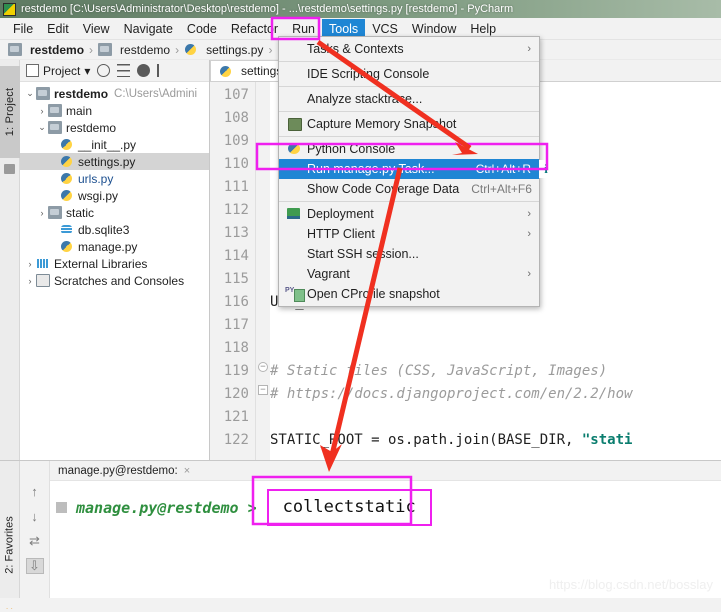 Image resolution: width=721 pixels, height=612 pixels. What do you see at coordinates (295, 294) in the screenshot?
I see `cprofile-icon: PY` at bounding box center [295, 294].